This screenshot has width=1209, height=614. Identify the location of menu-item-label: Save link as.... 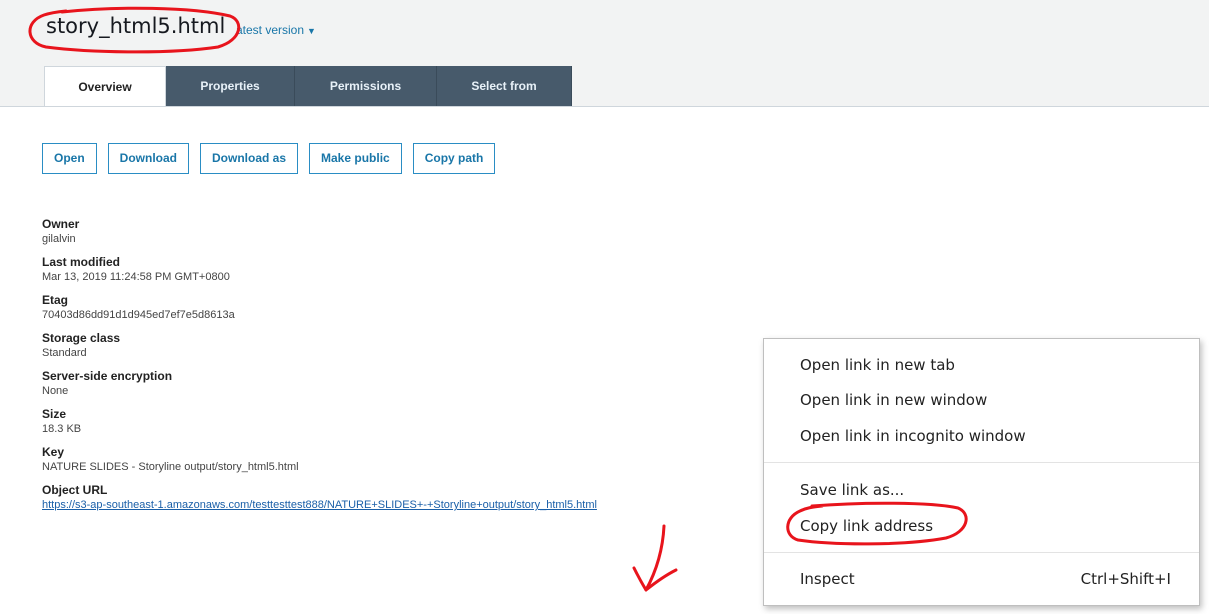
(852, 490).